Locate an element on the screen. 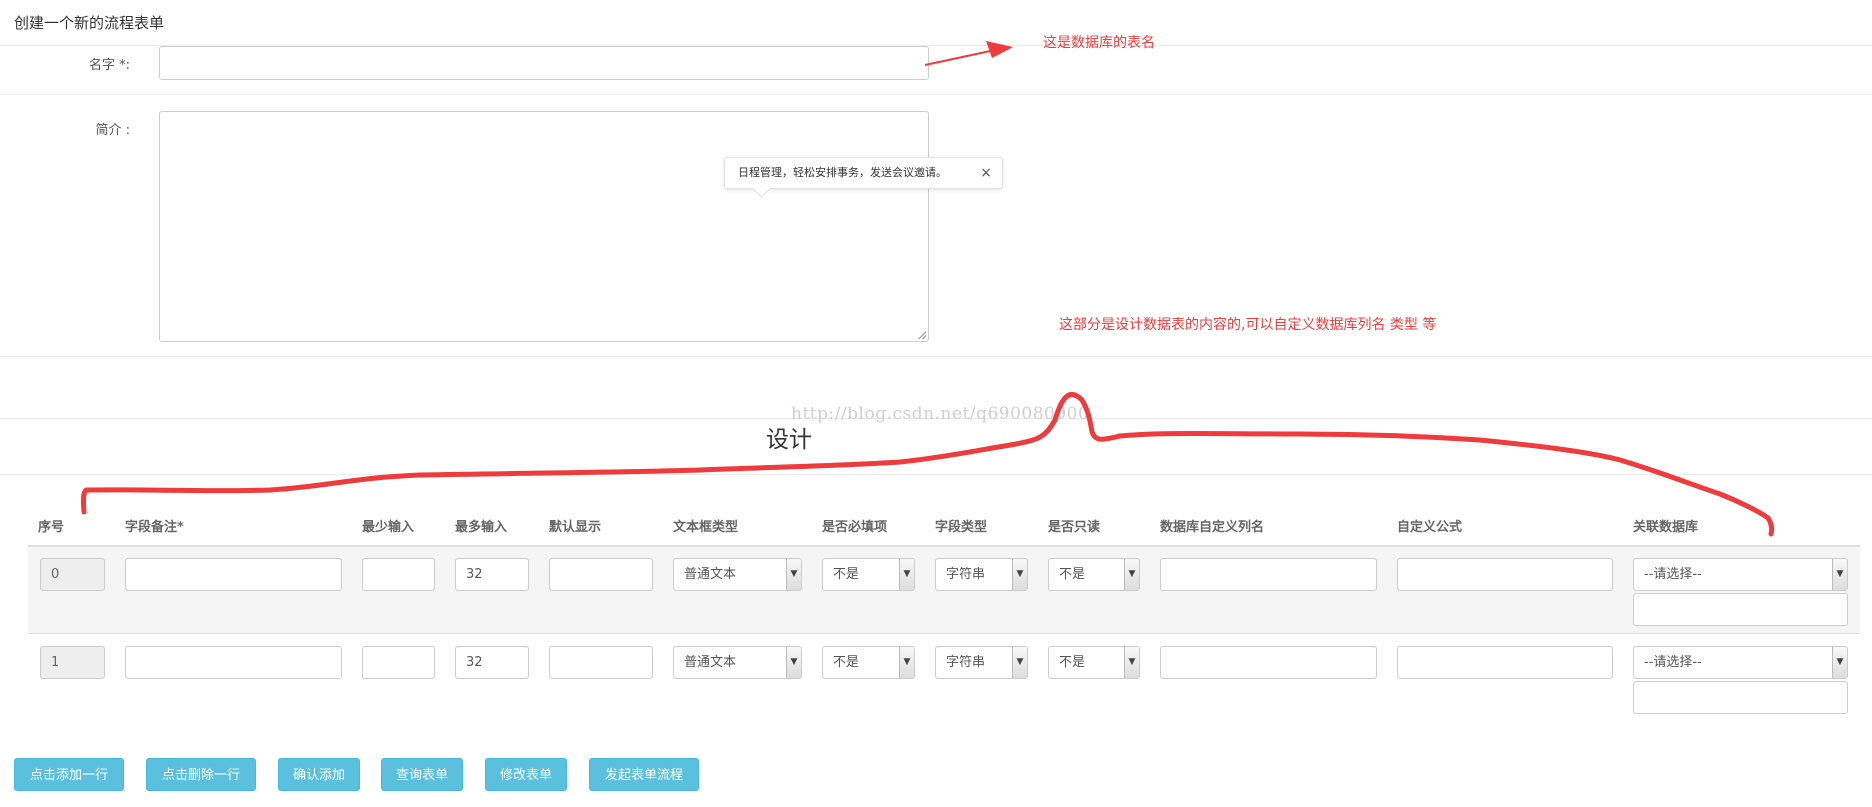 This screenshot has width=1872, height=807. intro-textarea is located at coordinates (544, 226).